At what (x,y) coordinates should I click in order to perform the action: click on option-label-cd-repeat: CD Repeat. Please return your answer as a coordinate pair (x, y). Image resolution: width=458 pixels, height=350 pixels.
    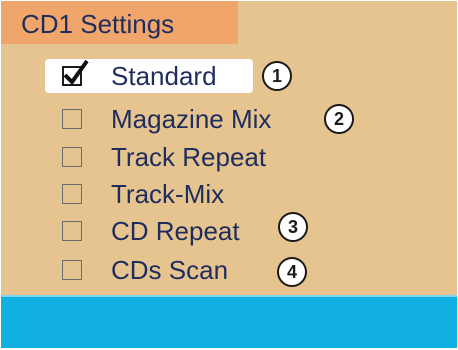
    Looking at the image, I should click on (175, 231).